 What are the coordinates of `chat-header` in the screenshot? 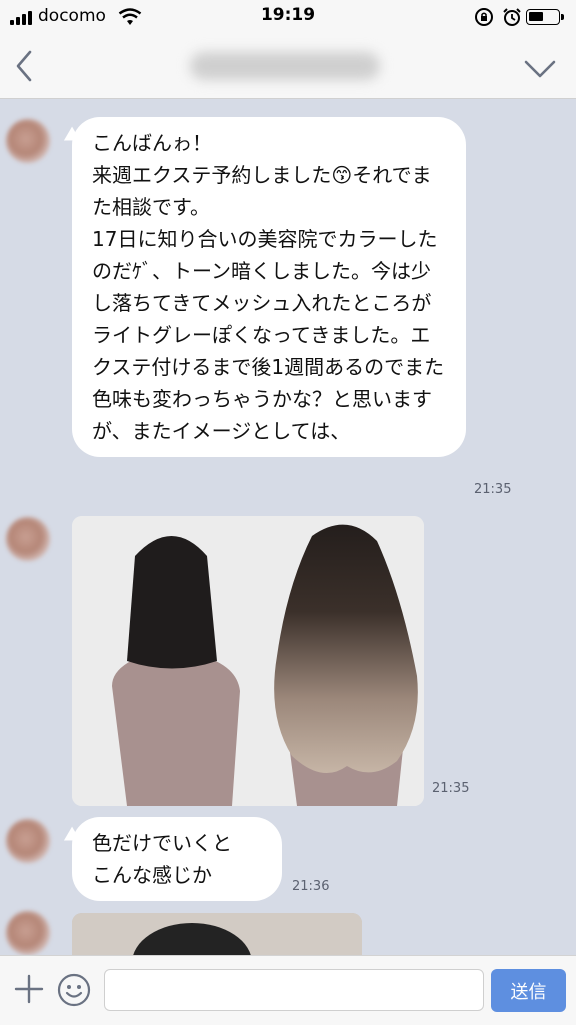 It's located at (288, 66).